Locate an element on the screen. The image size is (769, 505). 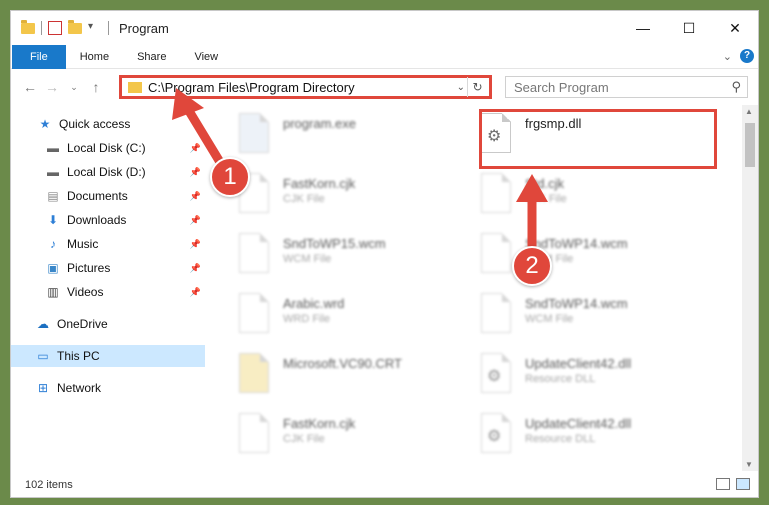
callout-badge-2: 2 is located at coordinates (532, 266).